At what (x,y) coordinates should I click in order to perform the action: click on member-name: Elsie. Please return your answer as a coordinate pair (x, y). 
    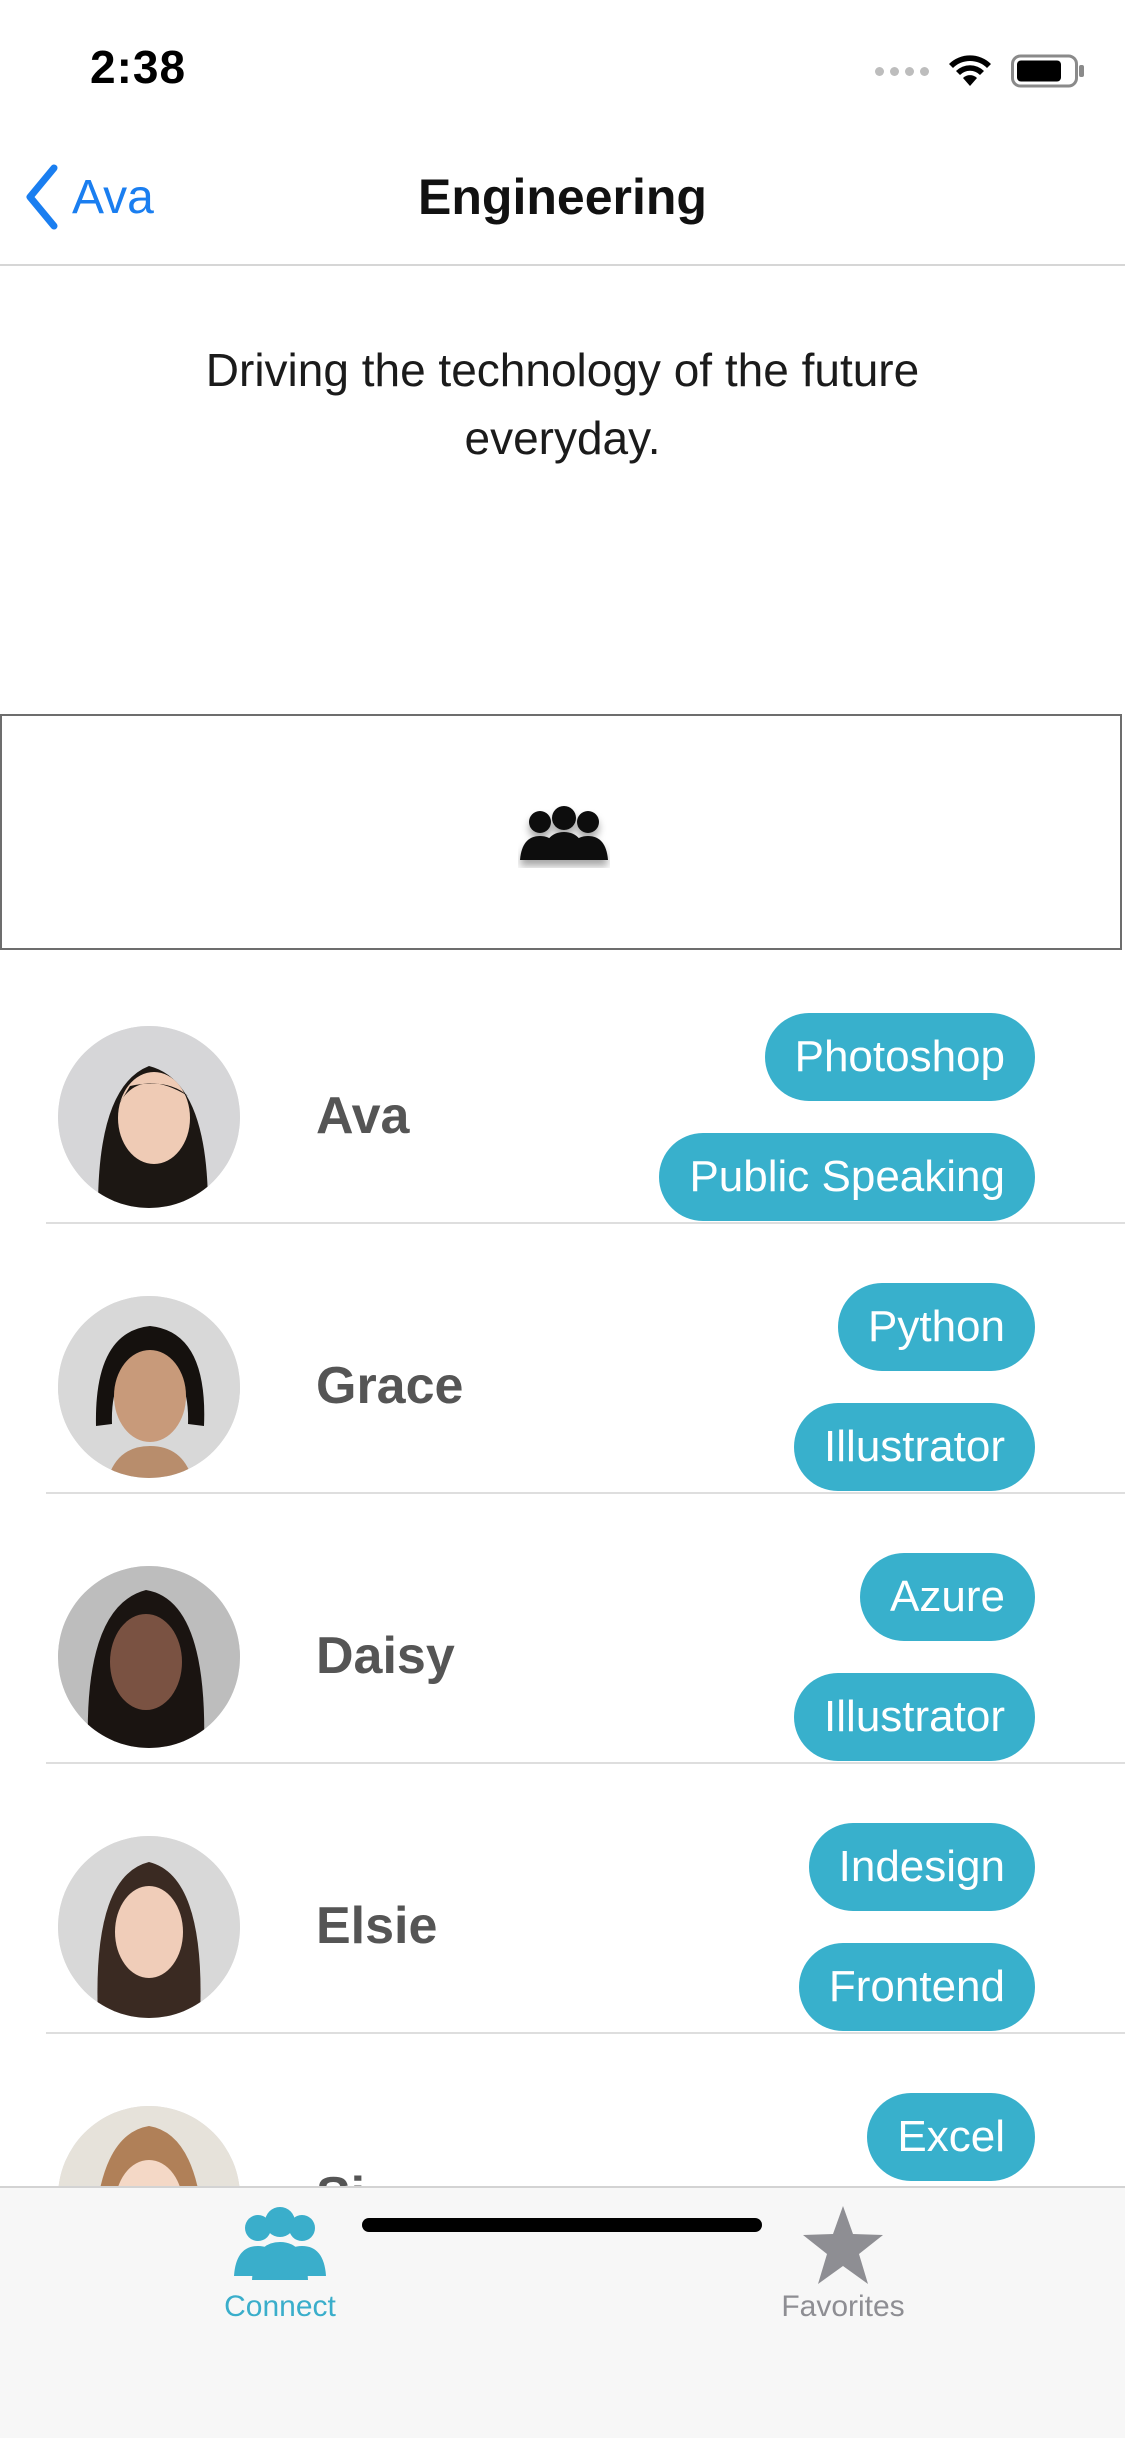
    Looking at the image, I should click on (377, 1926).